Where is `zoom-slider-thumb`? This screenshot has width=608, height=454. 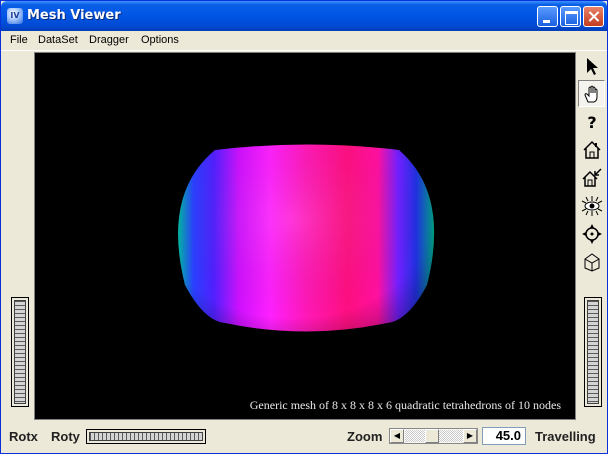 zoom-slider-thumb is located at coordinates (432, 436).